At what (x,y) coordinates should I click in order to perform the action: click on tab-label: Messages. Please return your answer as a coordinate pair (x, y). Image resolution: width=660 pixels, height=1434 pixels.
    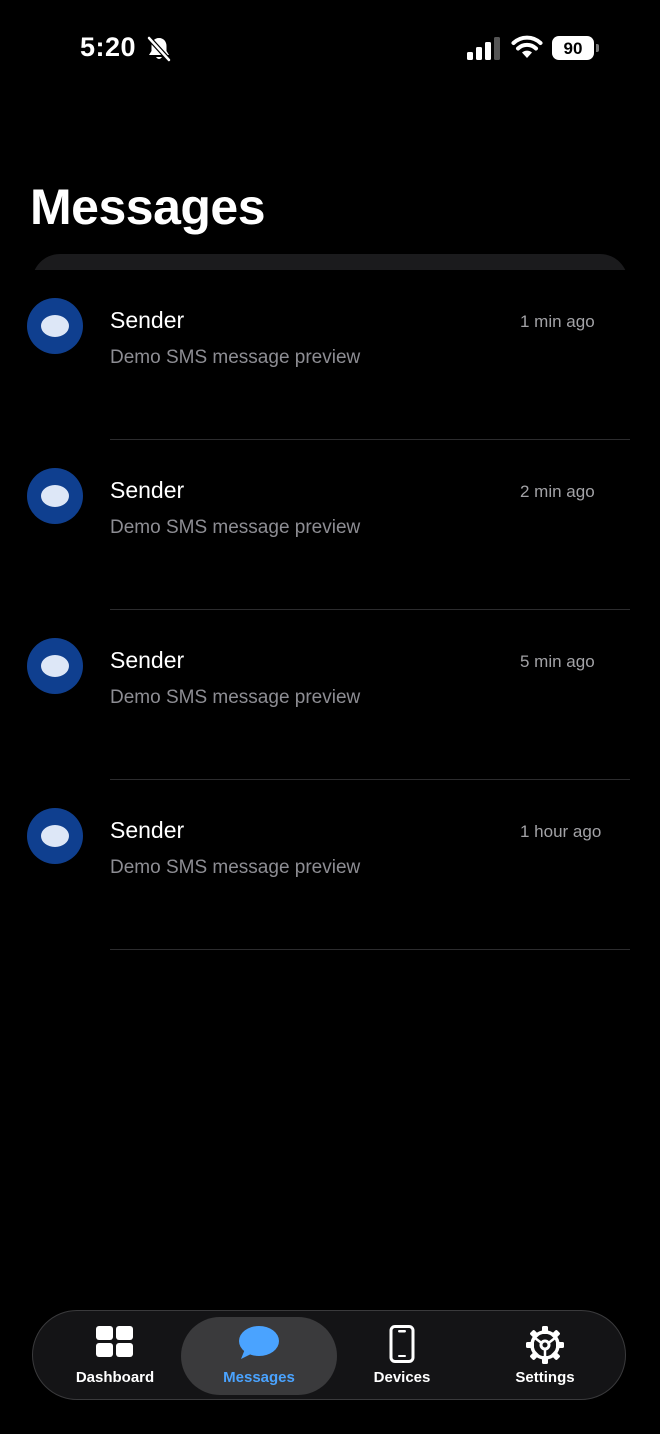
    Looking at the image, I should click on (259, 1377).